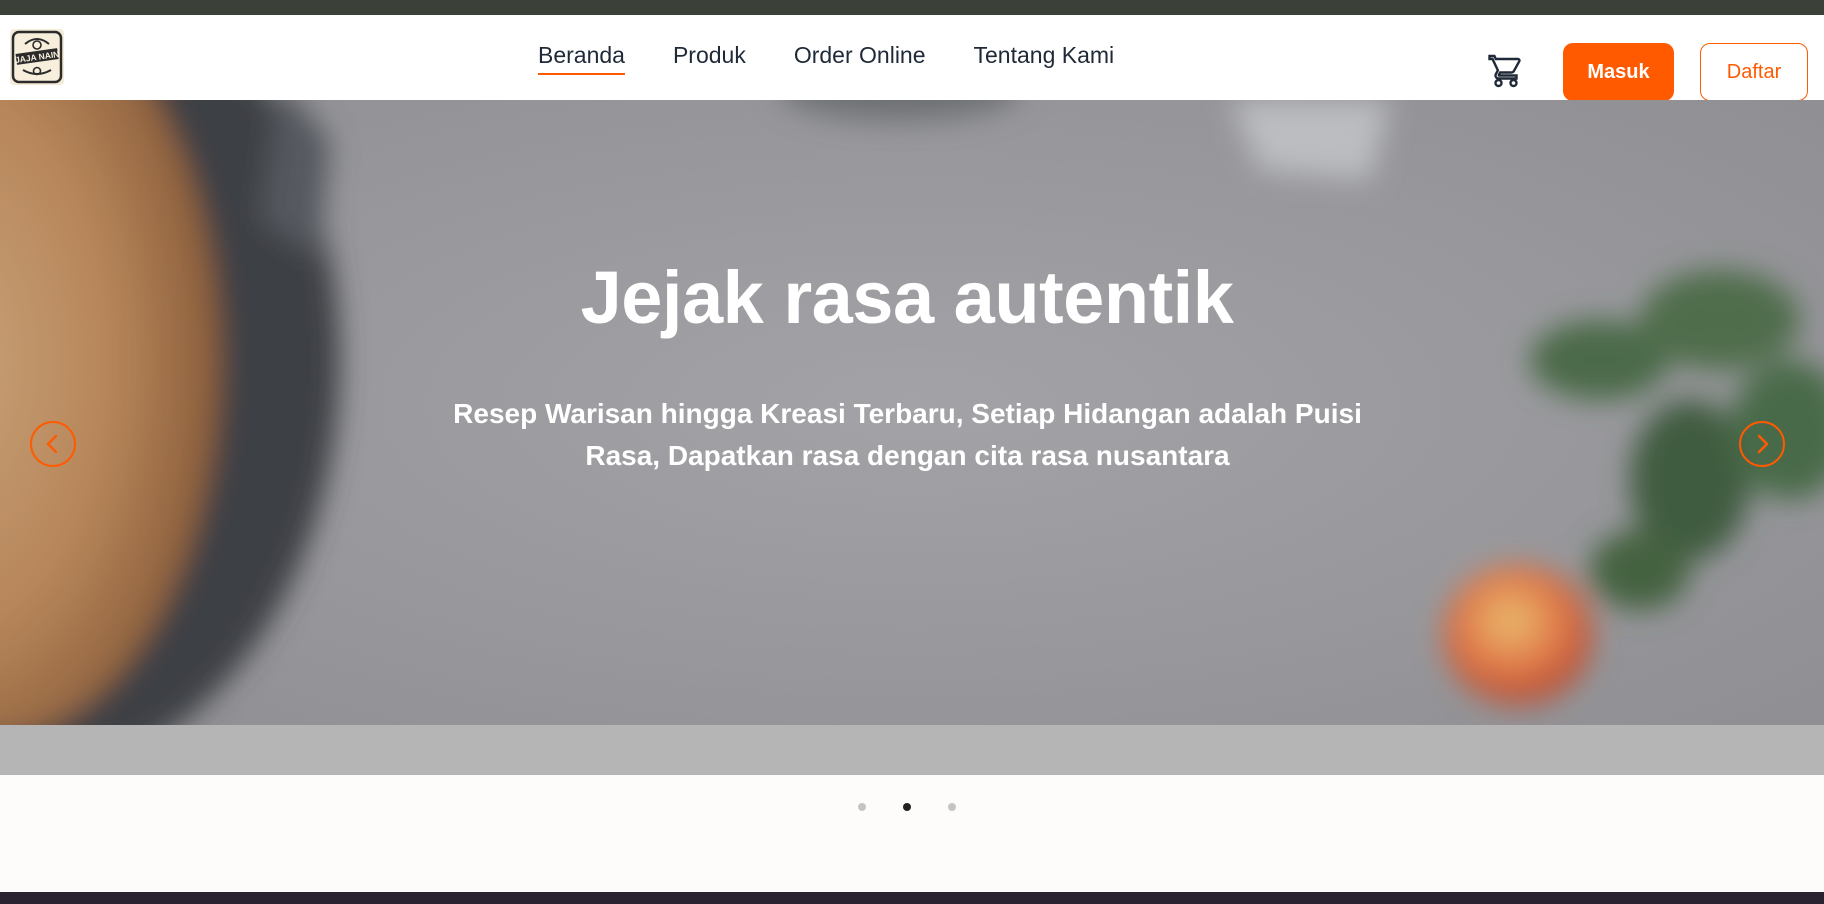  I want to click on top-strip, so click(912, 7).